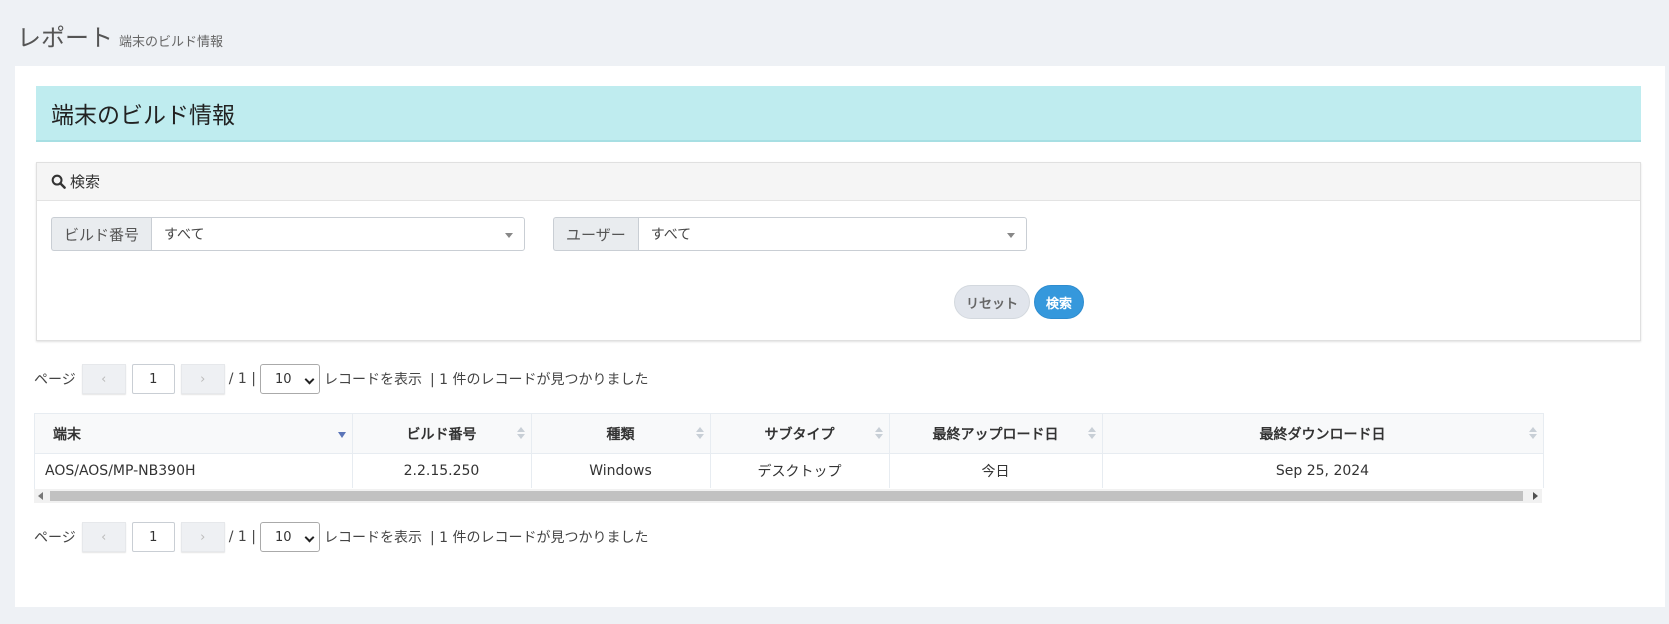  I want to click on scroll-left-icon, so click(40, 496).